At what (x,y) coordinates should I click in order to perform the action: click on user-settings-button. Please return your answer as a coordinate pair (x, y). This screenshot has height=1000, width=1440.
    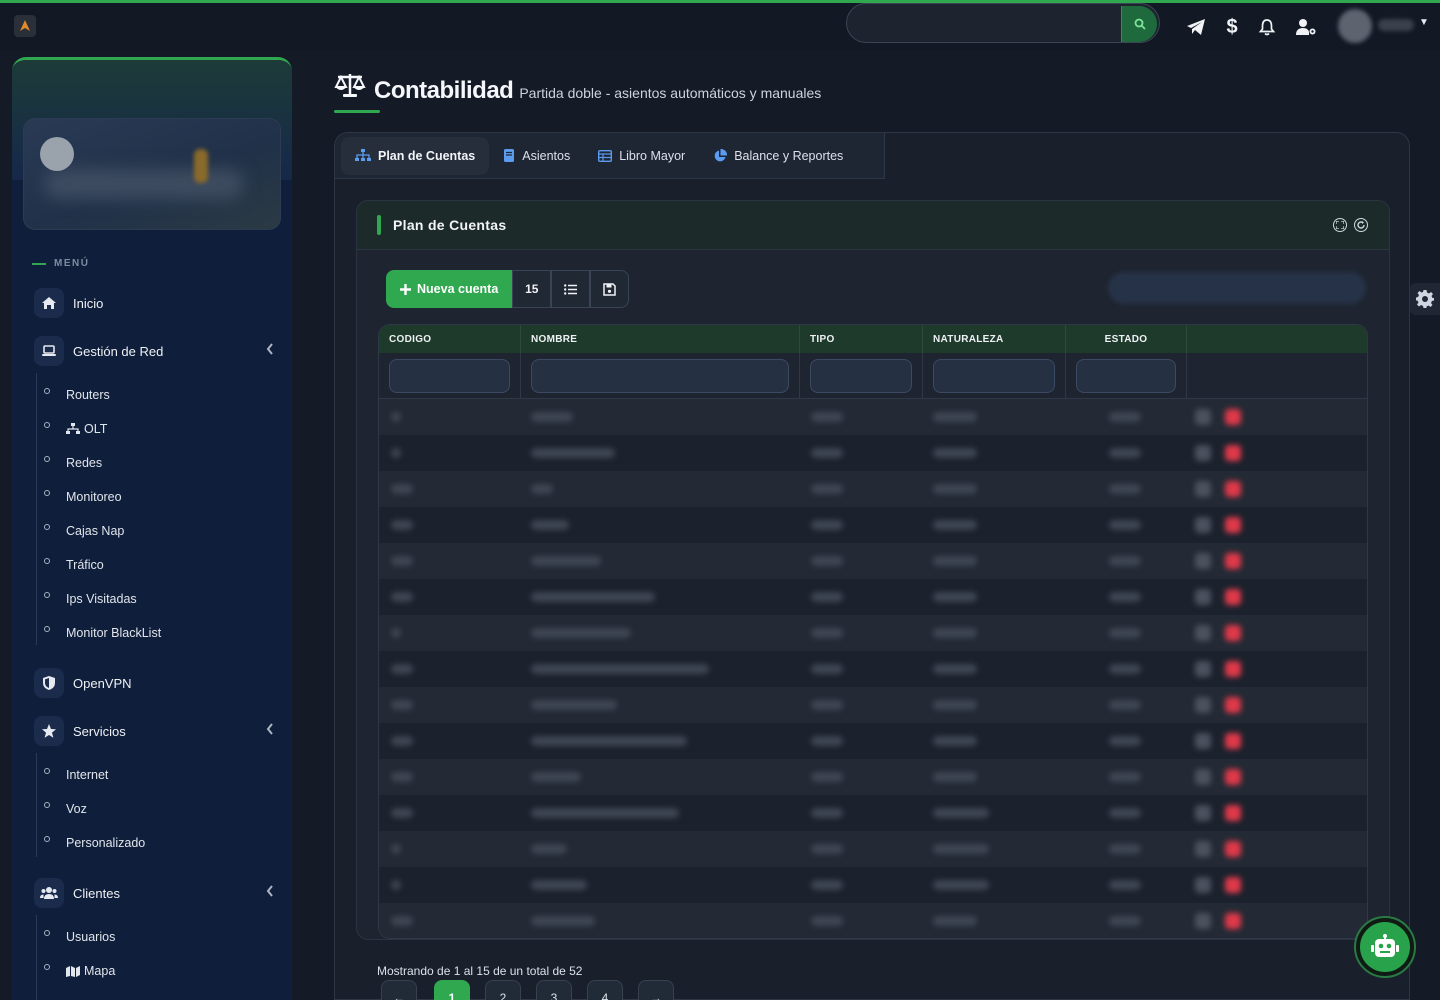
    Looking at the image, I should click on (1306, 27).